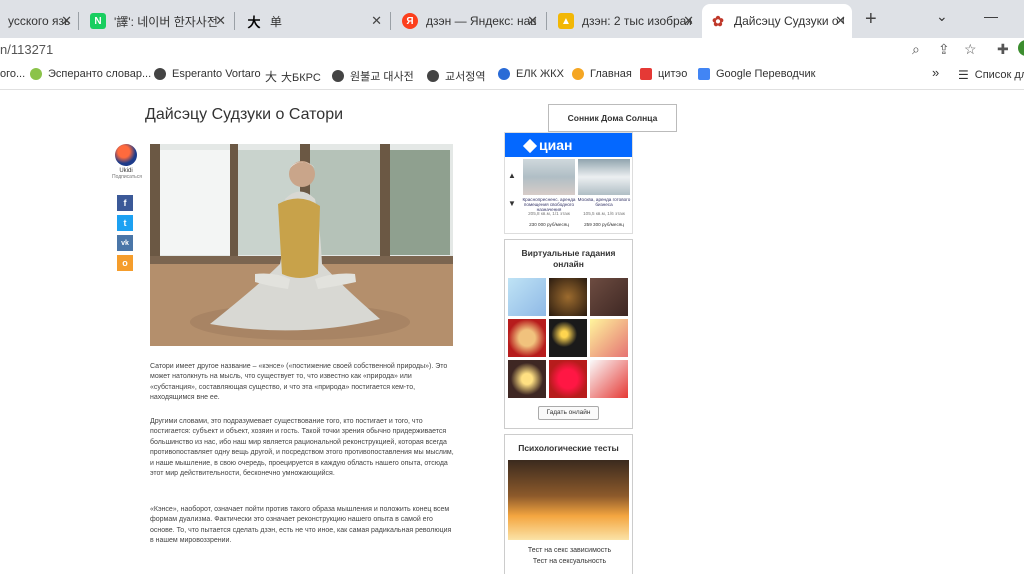 The height and width of the screenshot is (574, 1024). I want to click on citeo-icon, so click(646, 74).